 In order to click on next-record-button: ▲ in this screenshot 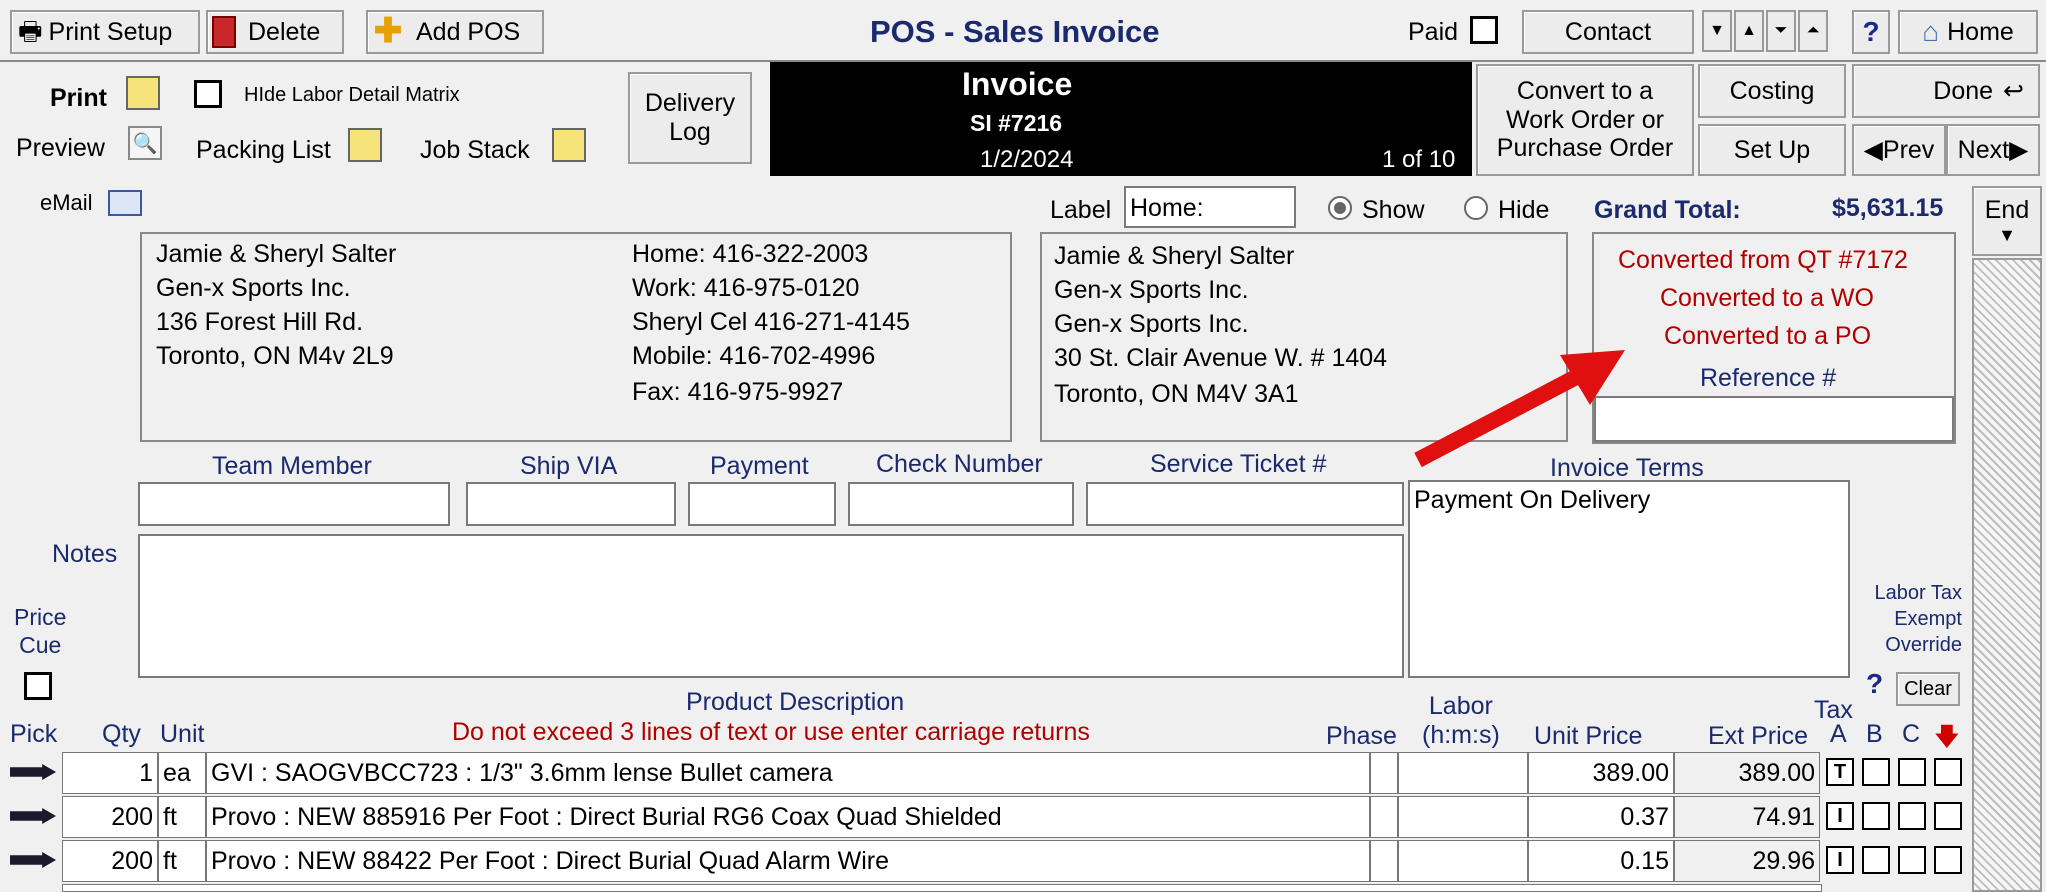, I will do `click(1749, 31)`.